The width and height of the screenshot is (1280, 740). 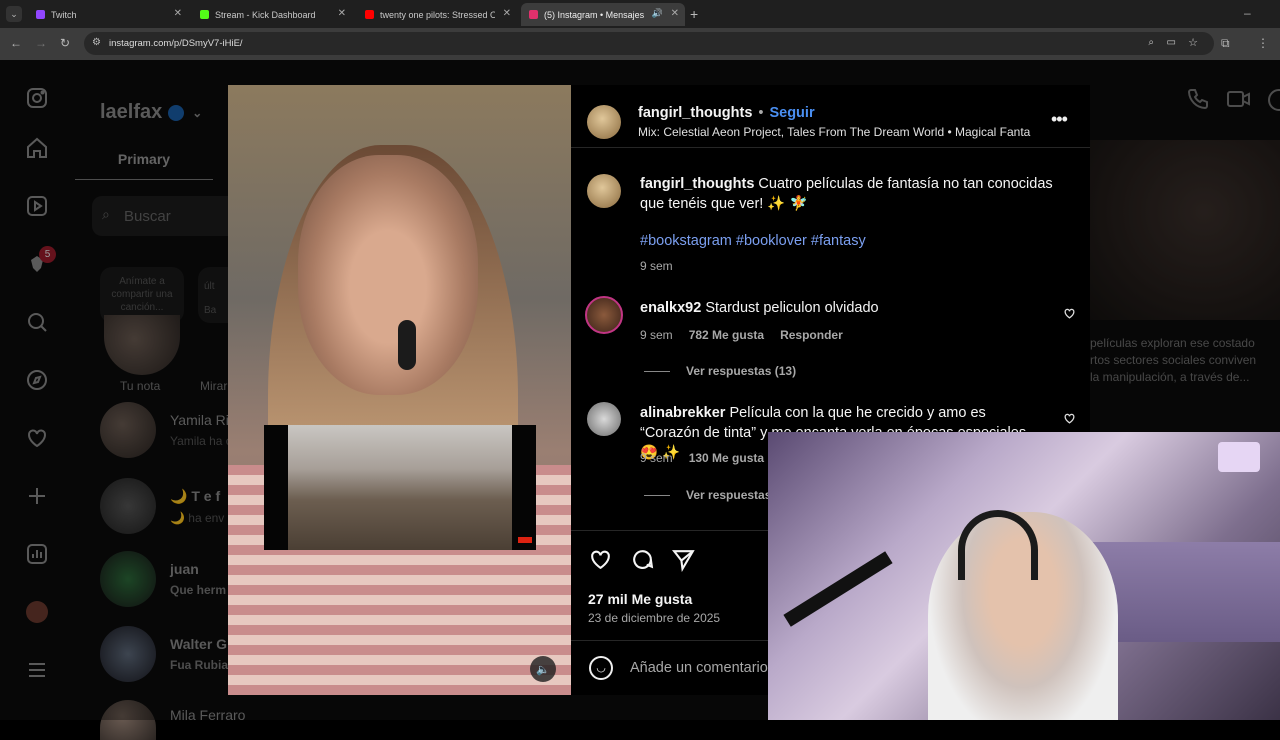 I want to click on cast-icon: ▭, so click(x=1171, y=42).